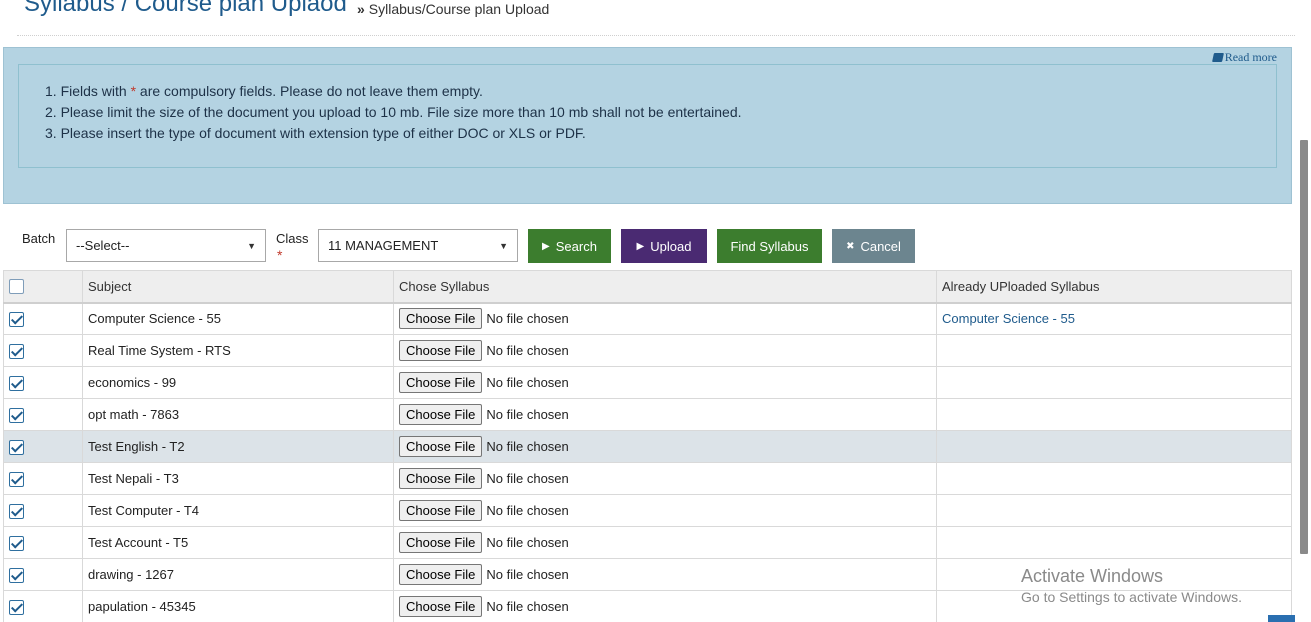 The height and width of the screenshot is (622, 1311). Describe the element at coordinates (238, 414) in the screenshot. I see `subject-cell: opt math - 7863` at that location.